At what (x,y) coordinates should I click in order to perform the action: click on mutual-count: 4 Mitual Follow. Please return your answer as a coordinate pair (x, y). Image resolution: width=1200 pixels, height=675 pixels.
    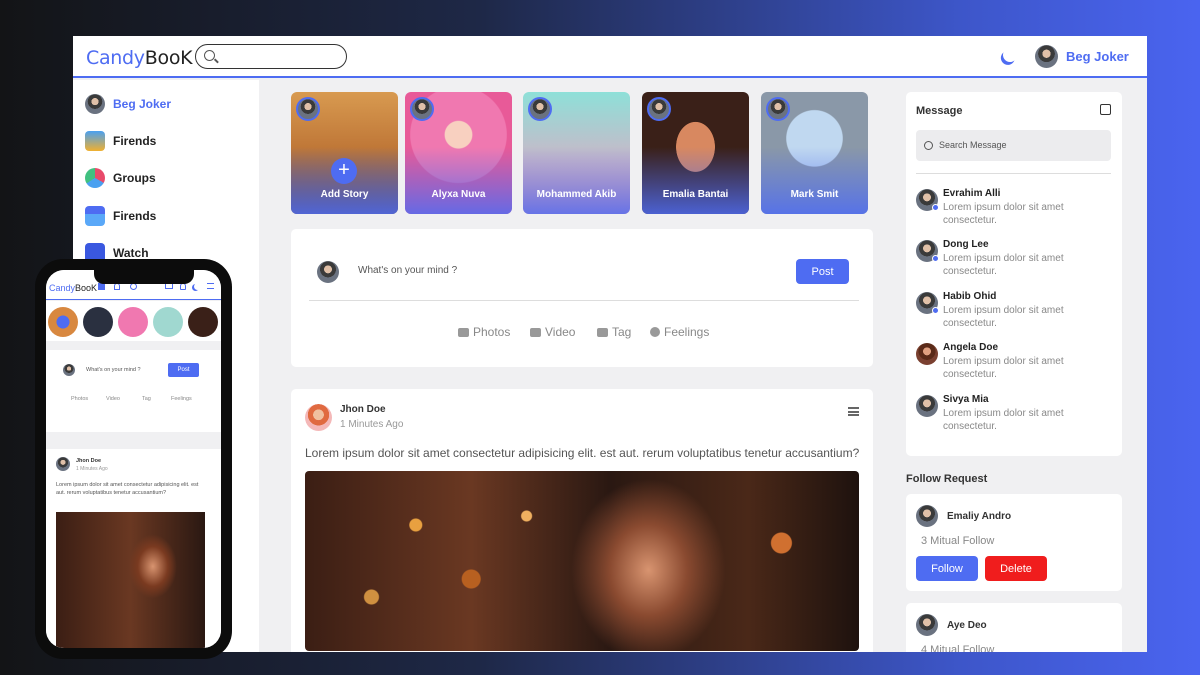
    Looking at the image, I should click on (958, 648).